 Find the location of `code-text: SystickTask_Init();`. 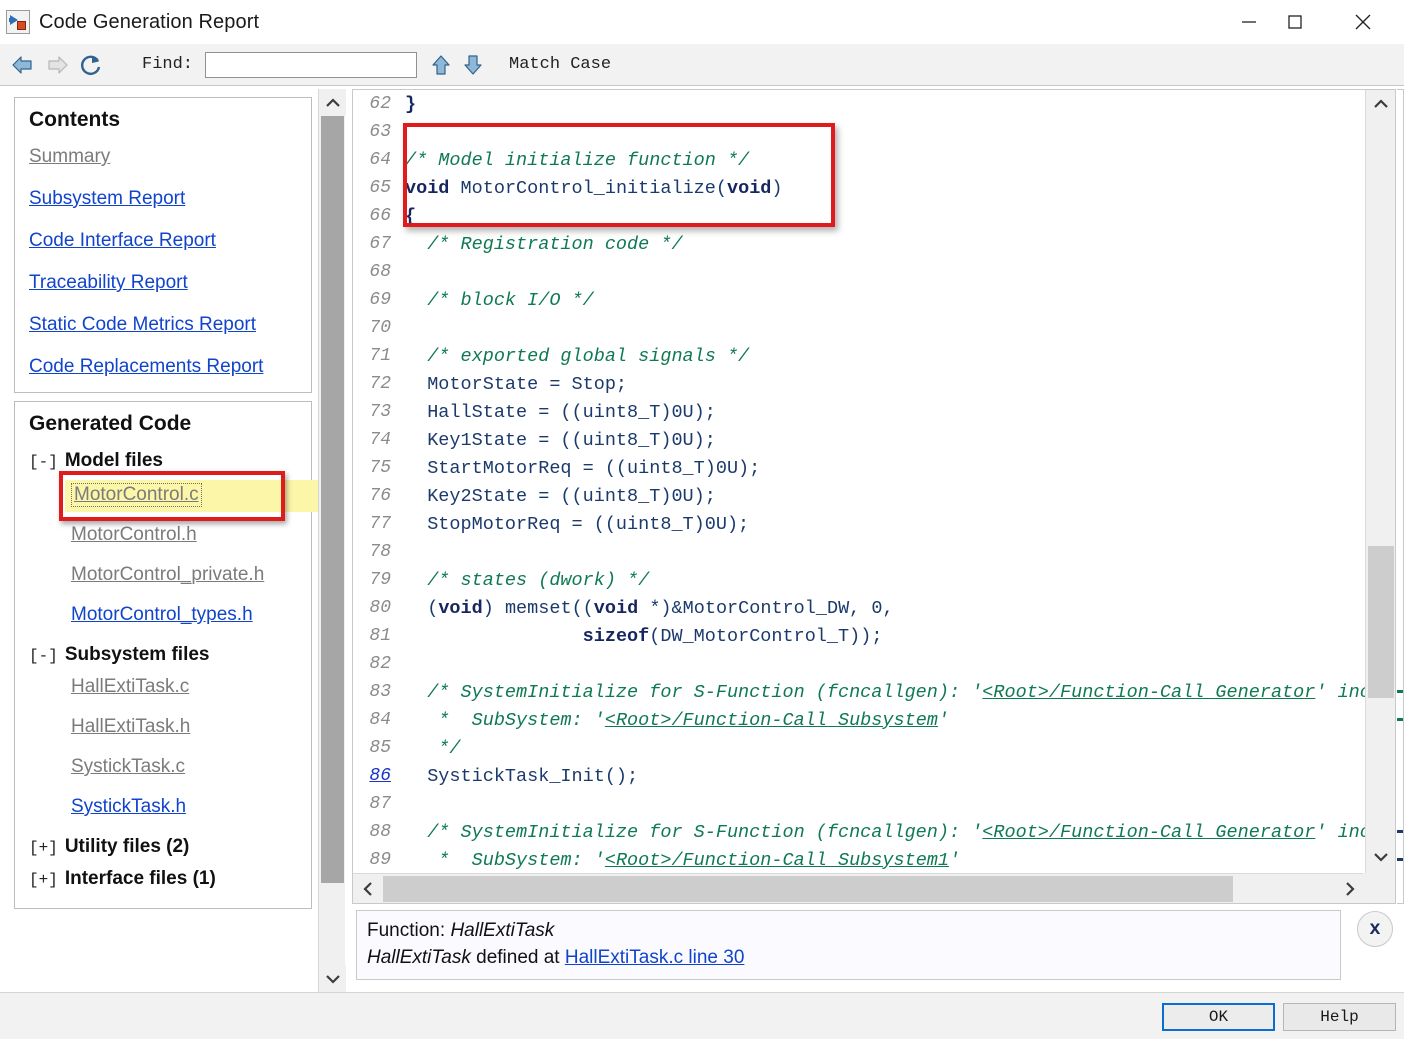

code-text: SystickTask_Init(); is located at coordinates (522, 776).